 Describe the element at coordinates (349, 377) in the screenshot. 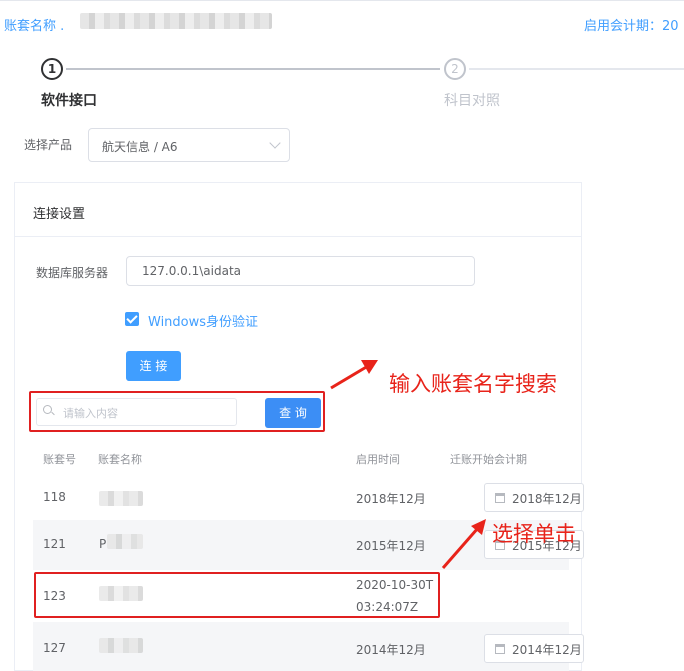

I see `arrow-line-search` at that location.